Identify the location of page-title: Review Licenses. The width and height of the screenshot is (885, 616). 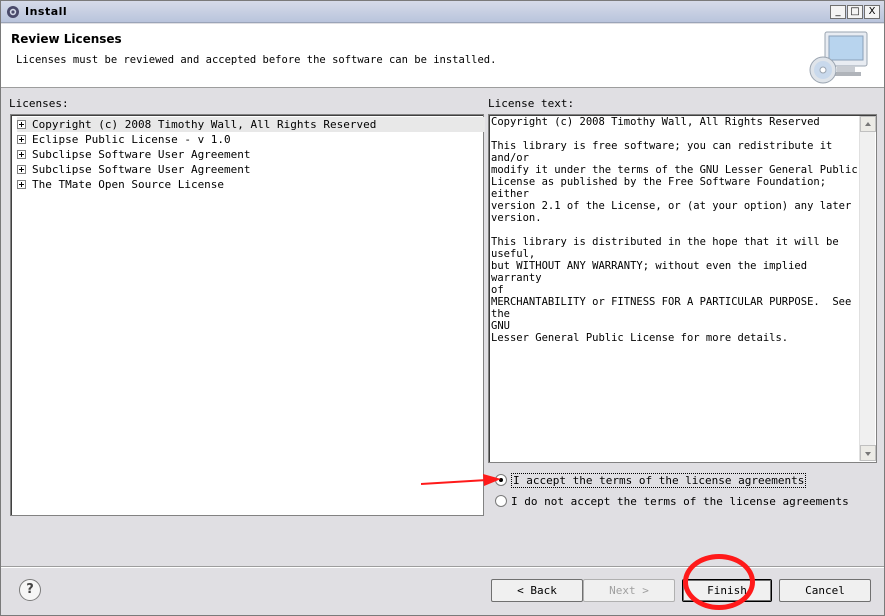
(66, 39).